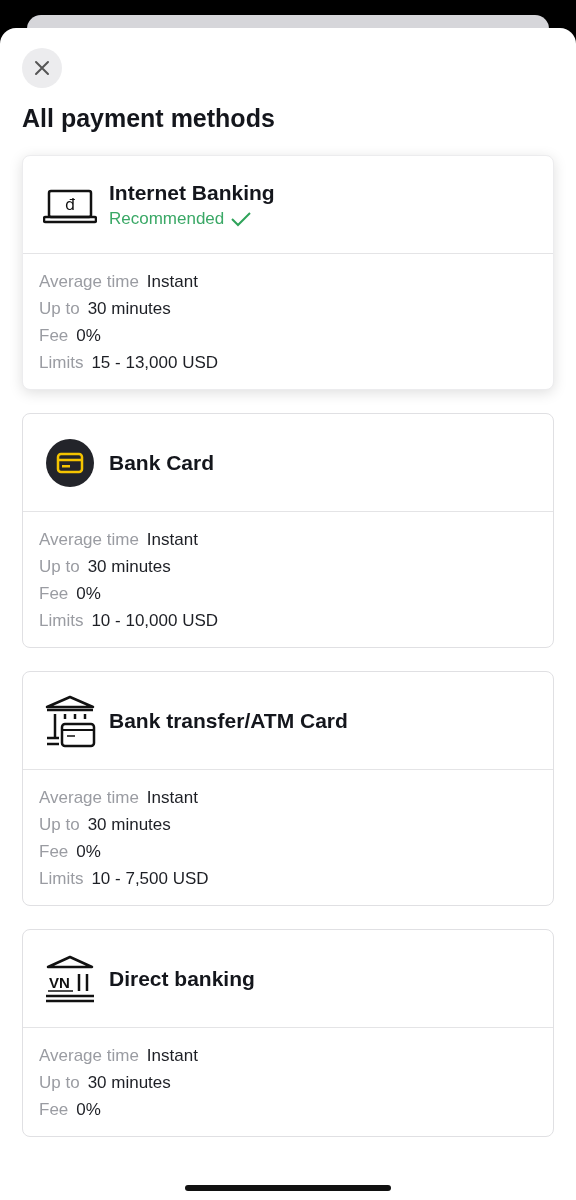 This screenshot has height=1200, width=576. What do you see at coordinates (70, 462) in the screenshot?
I see `card-icon` at bounding box center [70, 462].